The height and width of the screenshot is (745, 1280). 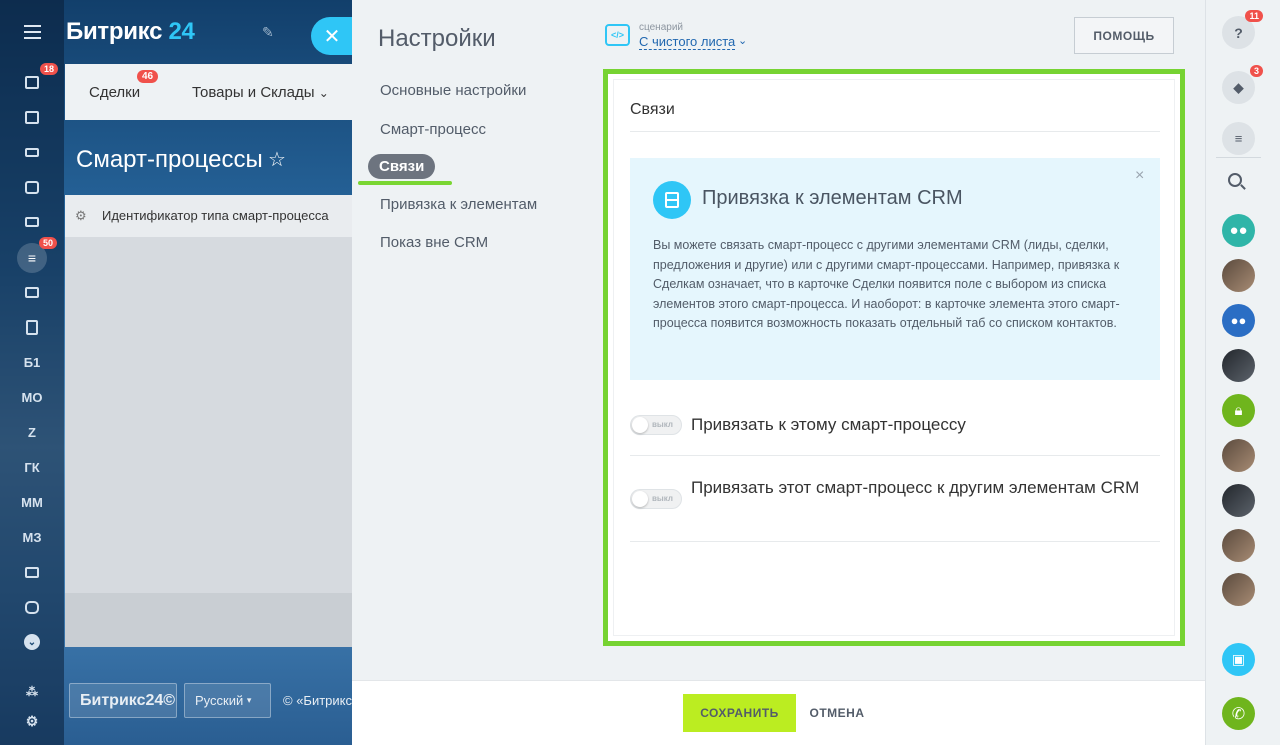 I want to click on rail-item-z: Z, so click(x=32, y=432).